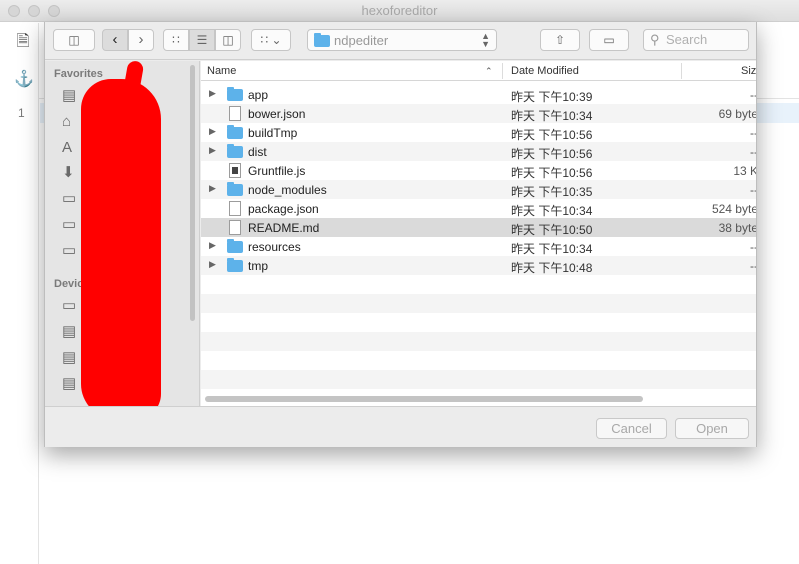 The image size is (799, 564). Describe the element at coordinates (478, 208) in the screenshot. I see `file-row: package.json 昨天 下午10:34 524 byte` at that location.